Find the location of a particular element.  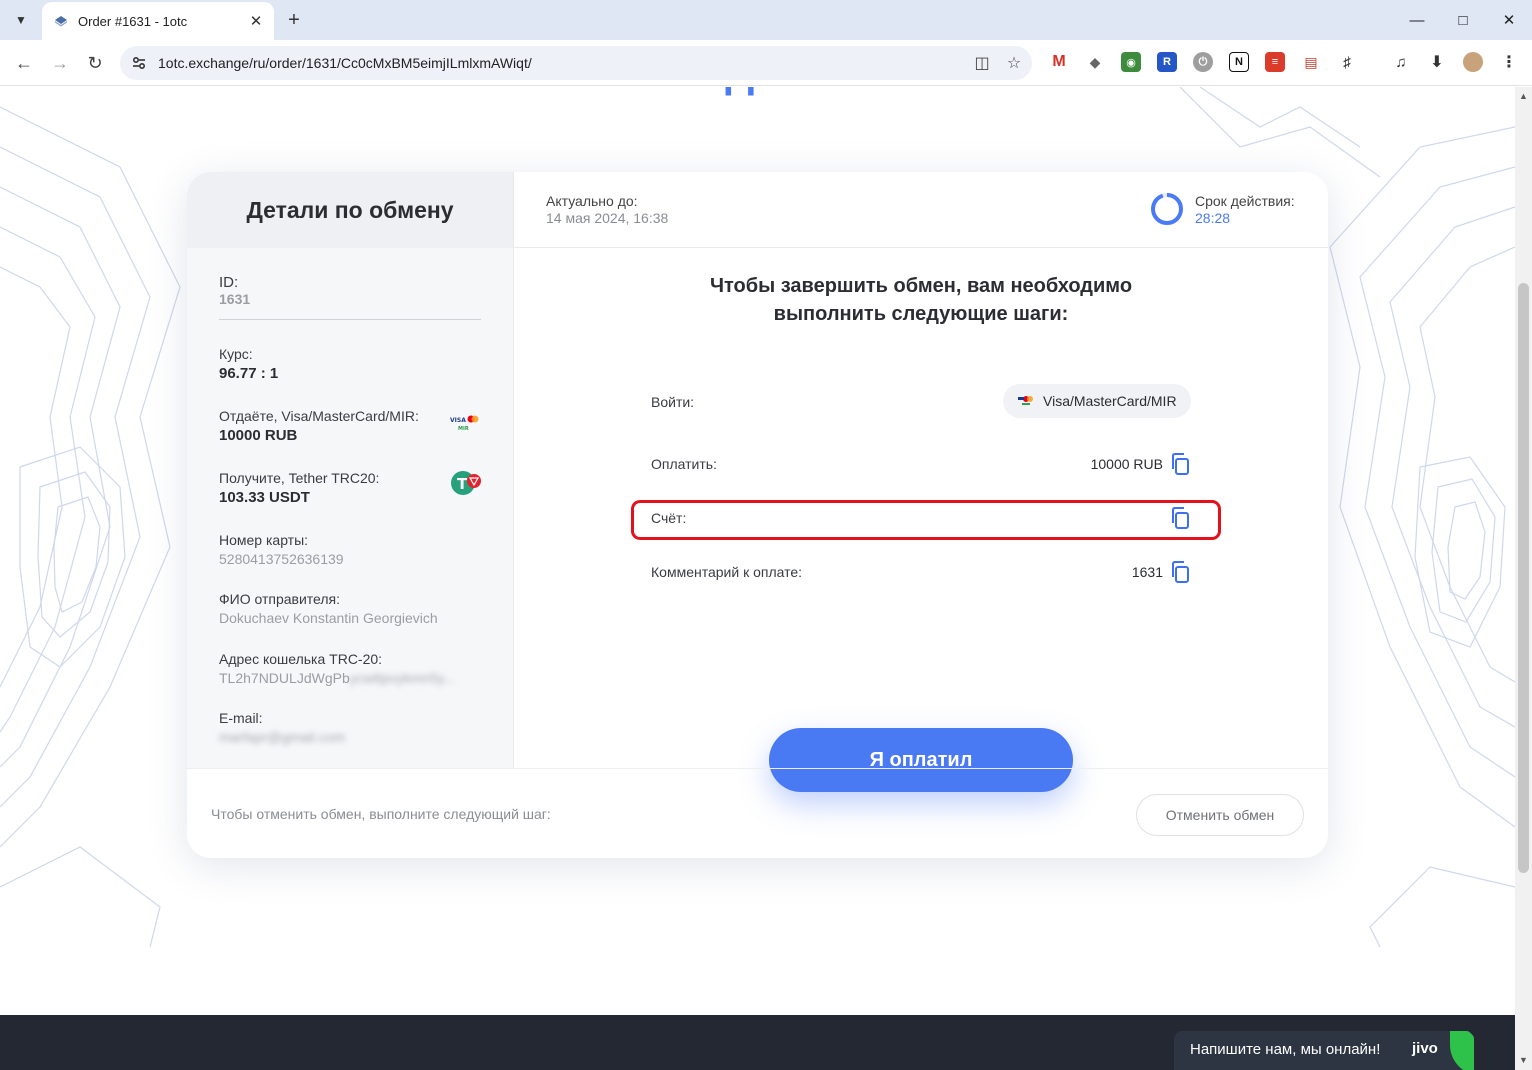

minimize-icon: — is located at coordinates (1417, 20).